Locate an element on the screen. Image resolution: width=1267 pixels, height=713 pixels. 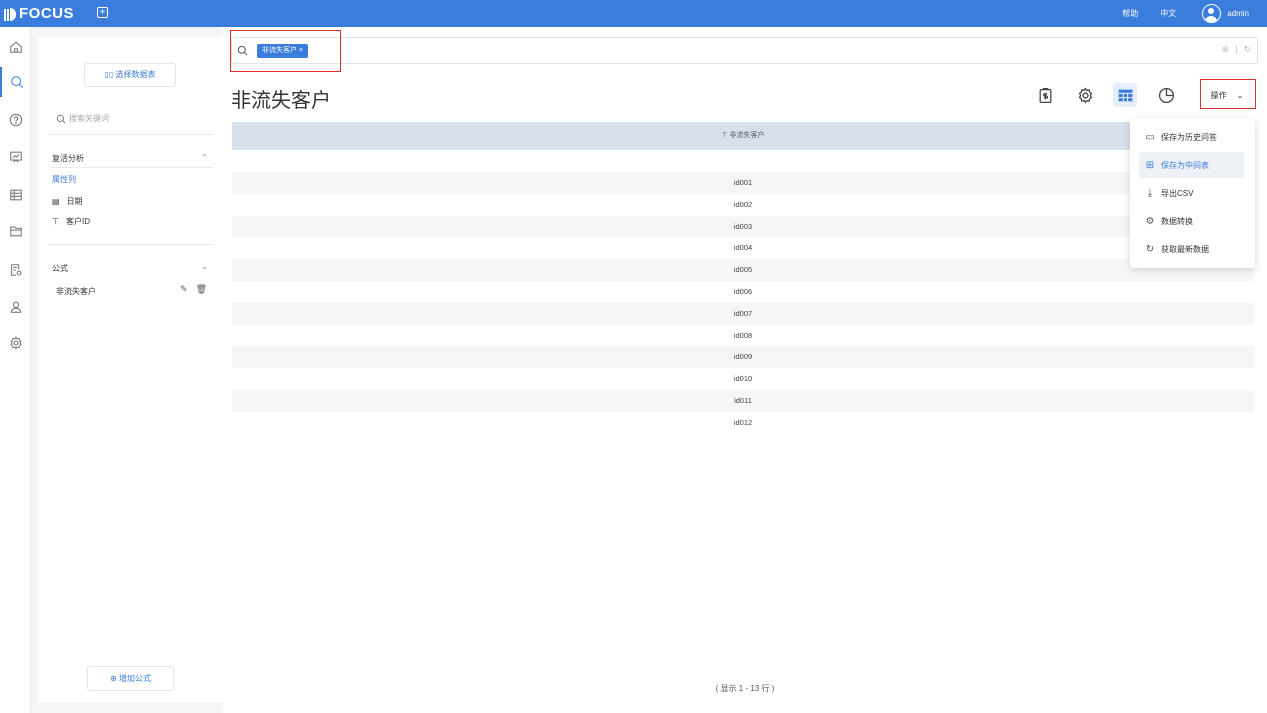
search-bar-actions: ⊗ | ↻ is located at coordinates (1236, 49).